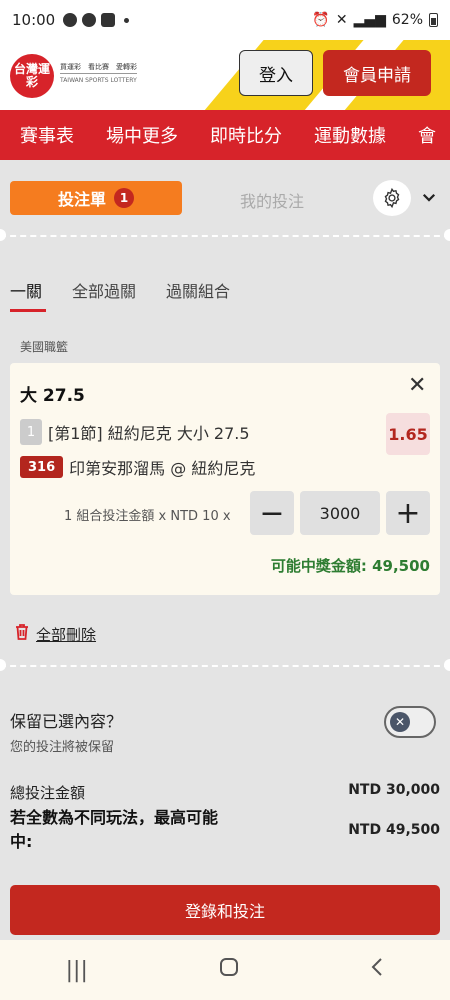 The height and width of the screenshot is (1000, 450). I want to click on delete-all-button: 全部刪除, so click(55, 634).